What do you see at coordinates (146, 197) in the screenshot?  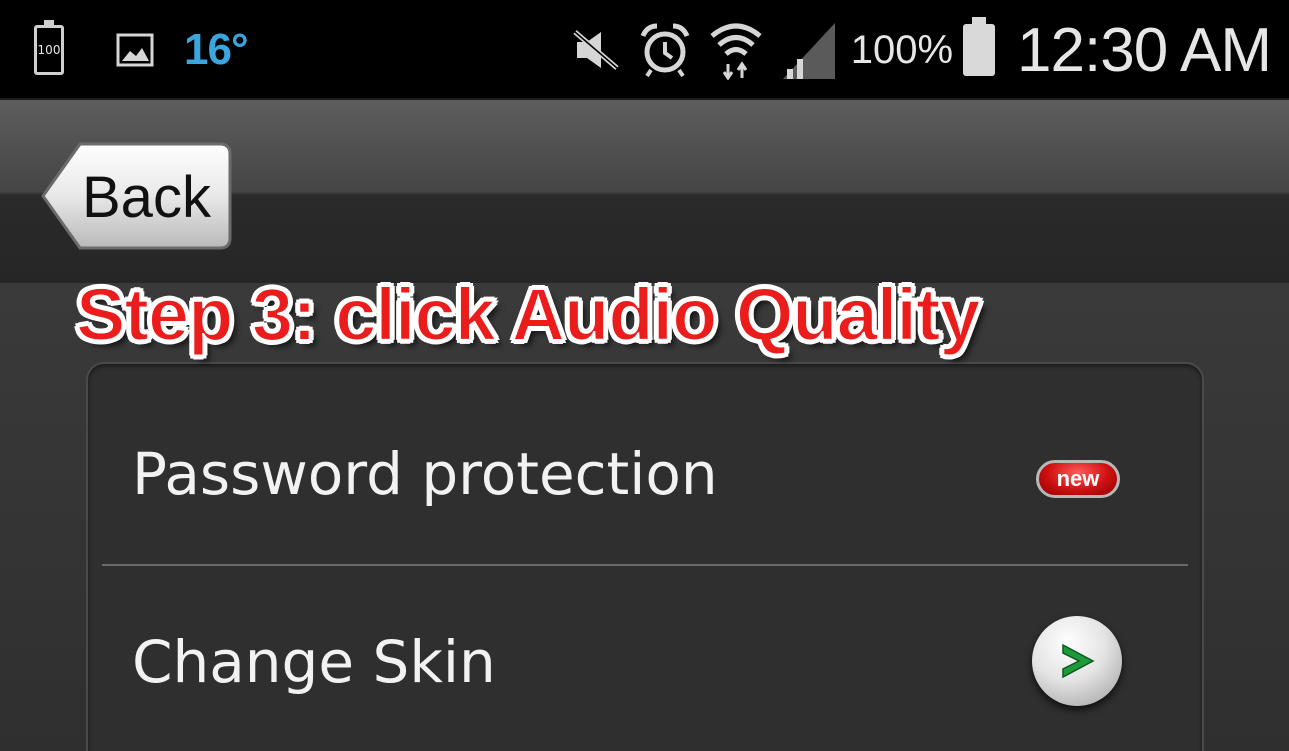 I see `back-button-label: Back` at bounding box center [146, 197].